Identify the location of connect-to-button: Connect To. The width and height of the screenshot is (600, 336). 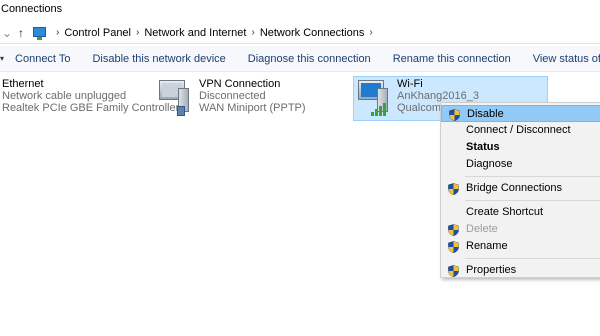
(42, 59).